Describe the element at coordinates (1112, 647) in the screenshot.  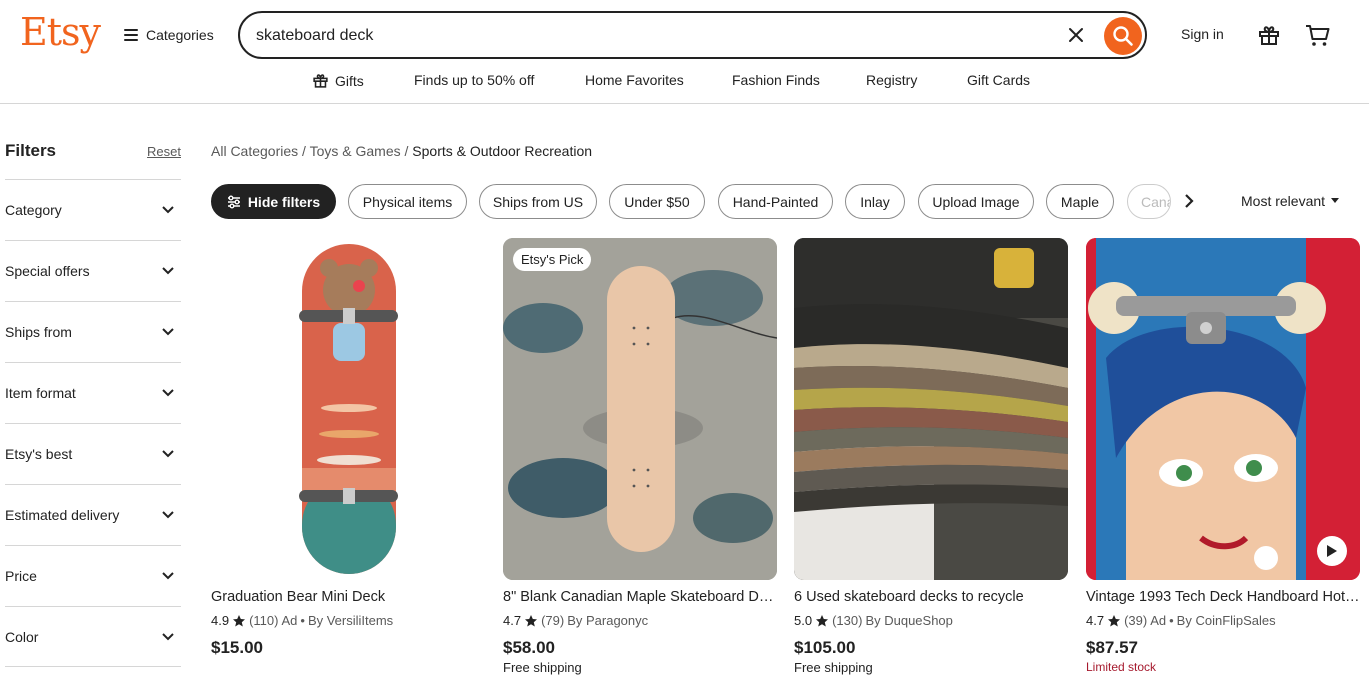
I see `product-price: $87.57` at that location.